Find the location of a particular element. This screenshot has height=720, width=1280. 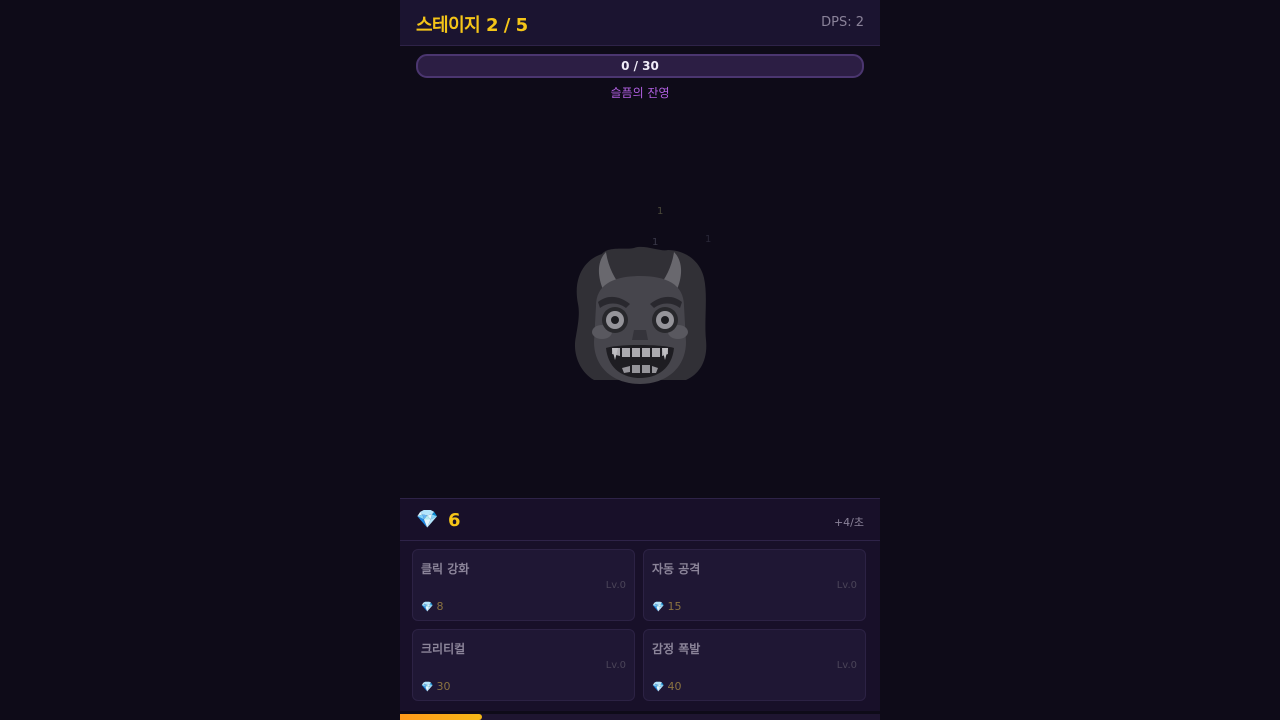

enemy-hp-bar: 0 / 30 is located at coordinates (640, 66).